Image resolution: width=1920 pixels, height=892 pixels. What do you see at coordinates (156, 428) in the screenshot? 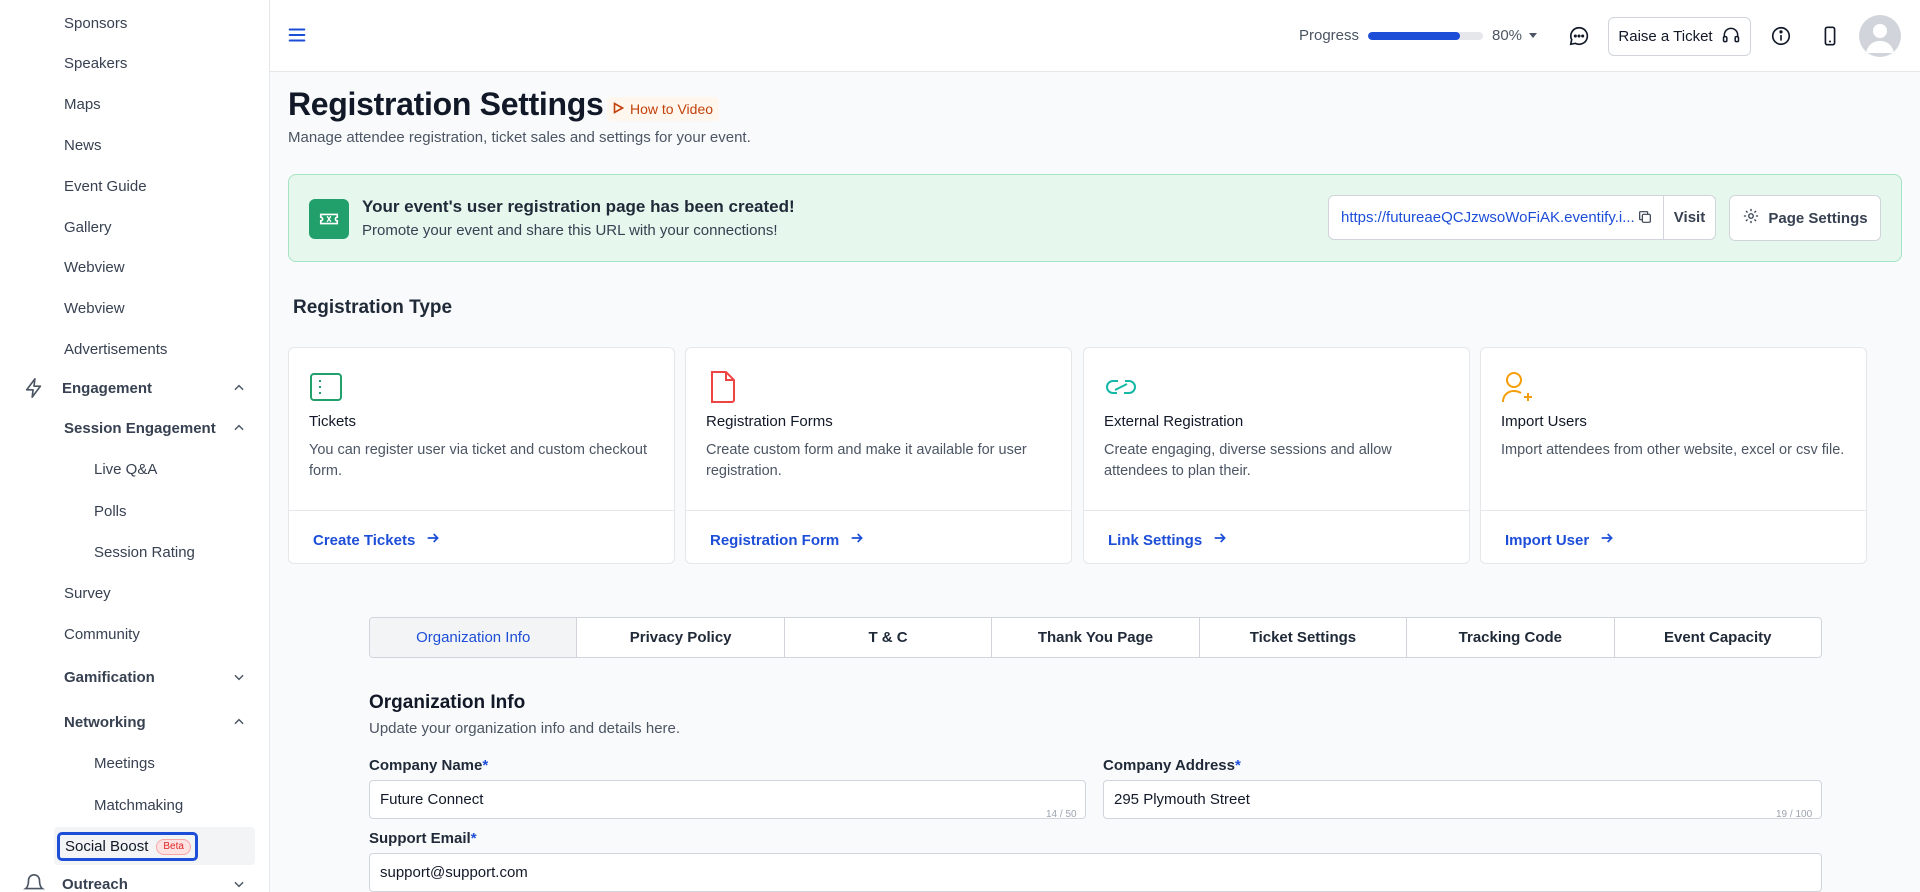
I see `sidebar-sub-session-engagement: Session Engagement` at bounding box center [156, 428].